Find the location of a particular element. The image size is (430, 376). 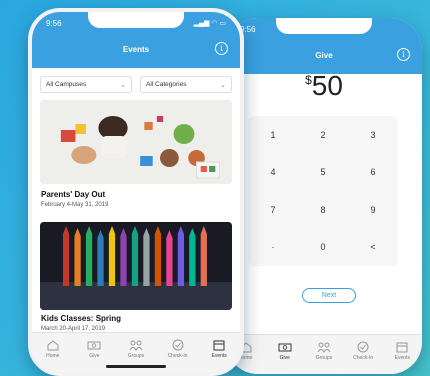

give-amount: $50 is located at coordinates (324, 86).